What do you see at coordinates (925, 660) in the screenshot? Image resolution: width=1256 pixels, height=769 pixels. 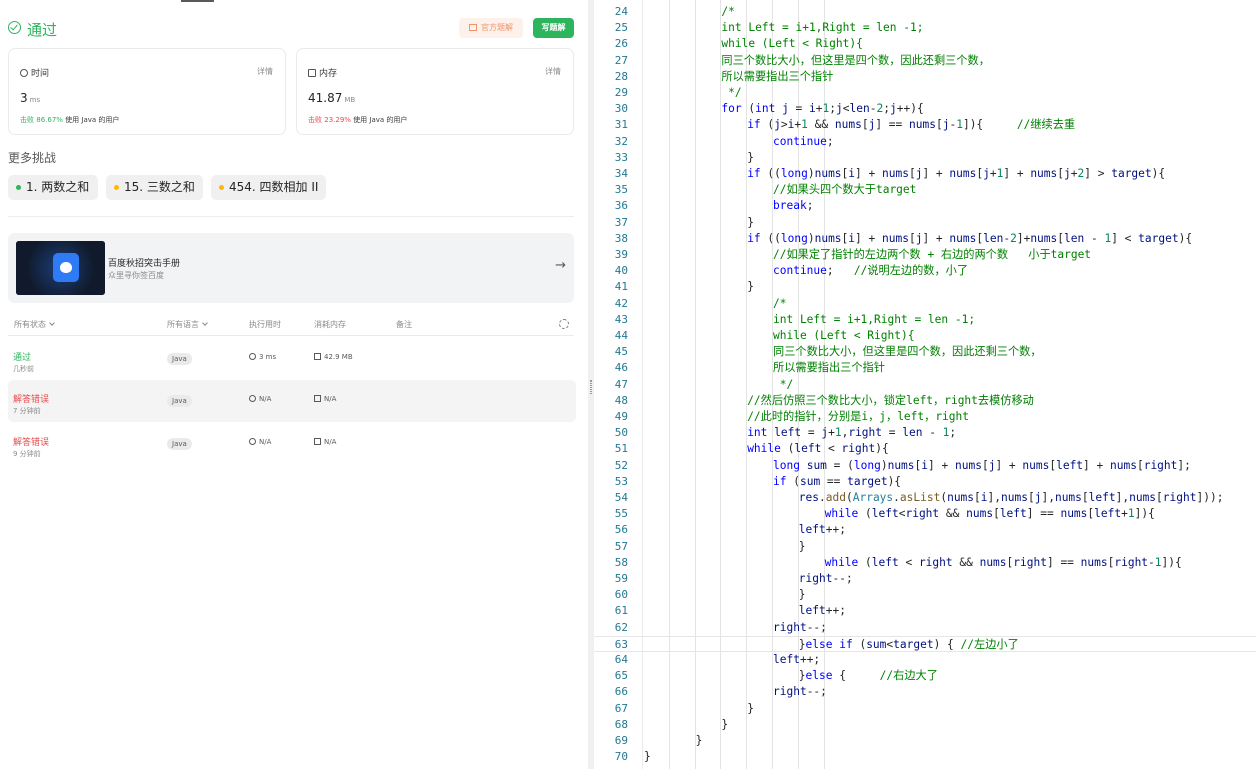 I see `code-line: 64 left++;` at bounding box center [925, 660].